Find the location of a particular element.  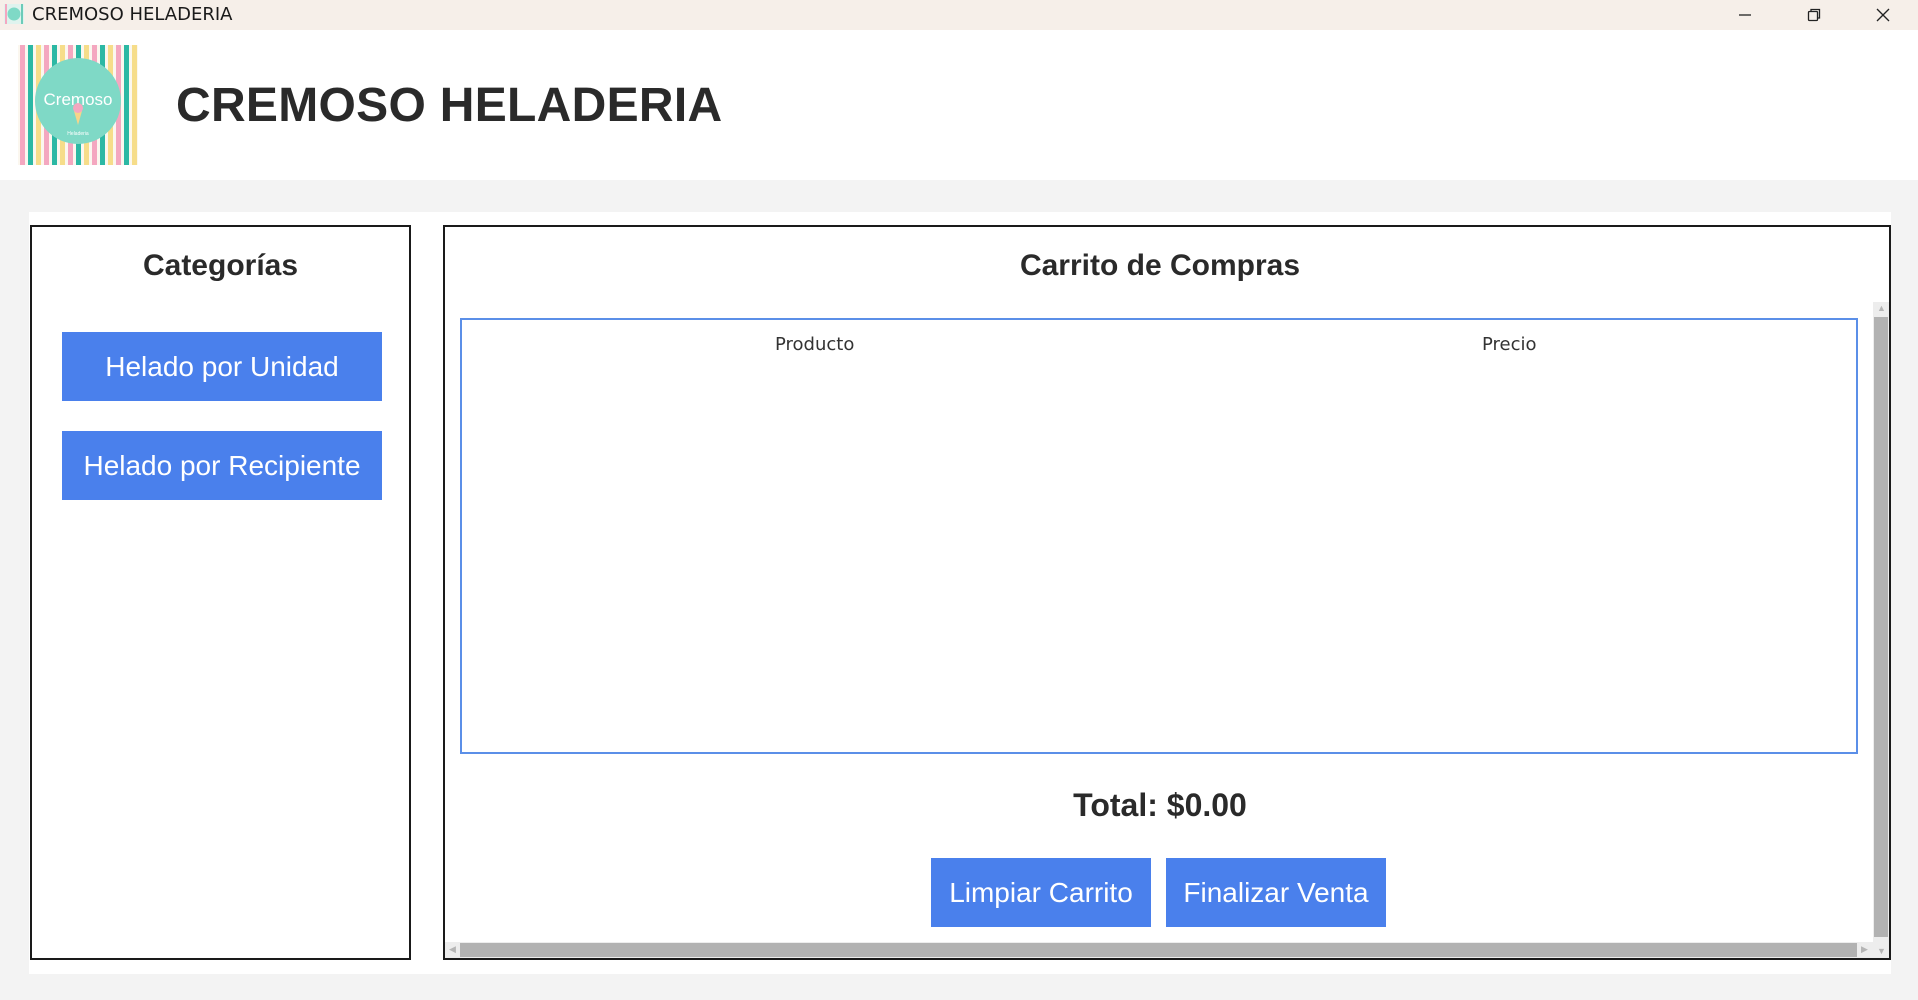

brand-logo: Cremoso Heladeria is located at coordinates (78, 105).